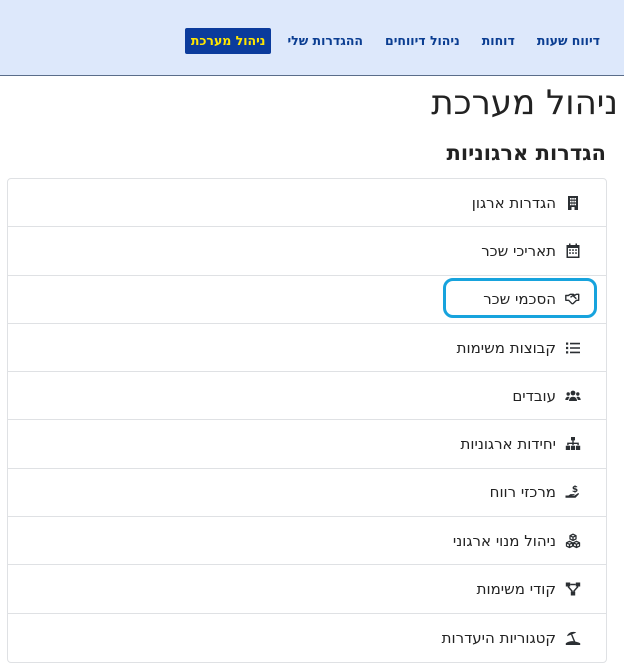 This screenshot has width=624, height=664. What do you see at coordinates (573, 541) in the screenshot?
I see `cubes-icon` at bounding box center [573, 541].